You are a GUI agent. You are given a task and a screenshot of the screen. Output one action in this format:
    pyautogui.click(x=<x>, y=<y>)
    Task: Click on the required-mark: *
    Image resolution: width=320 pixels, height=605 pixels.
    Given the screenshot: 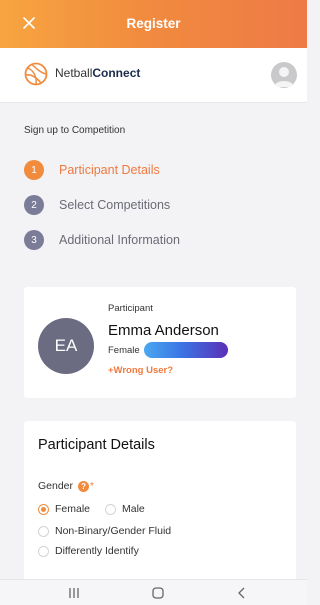 What is the action you would take?
    pyautogui.click(x=92, y=486)
    